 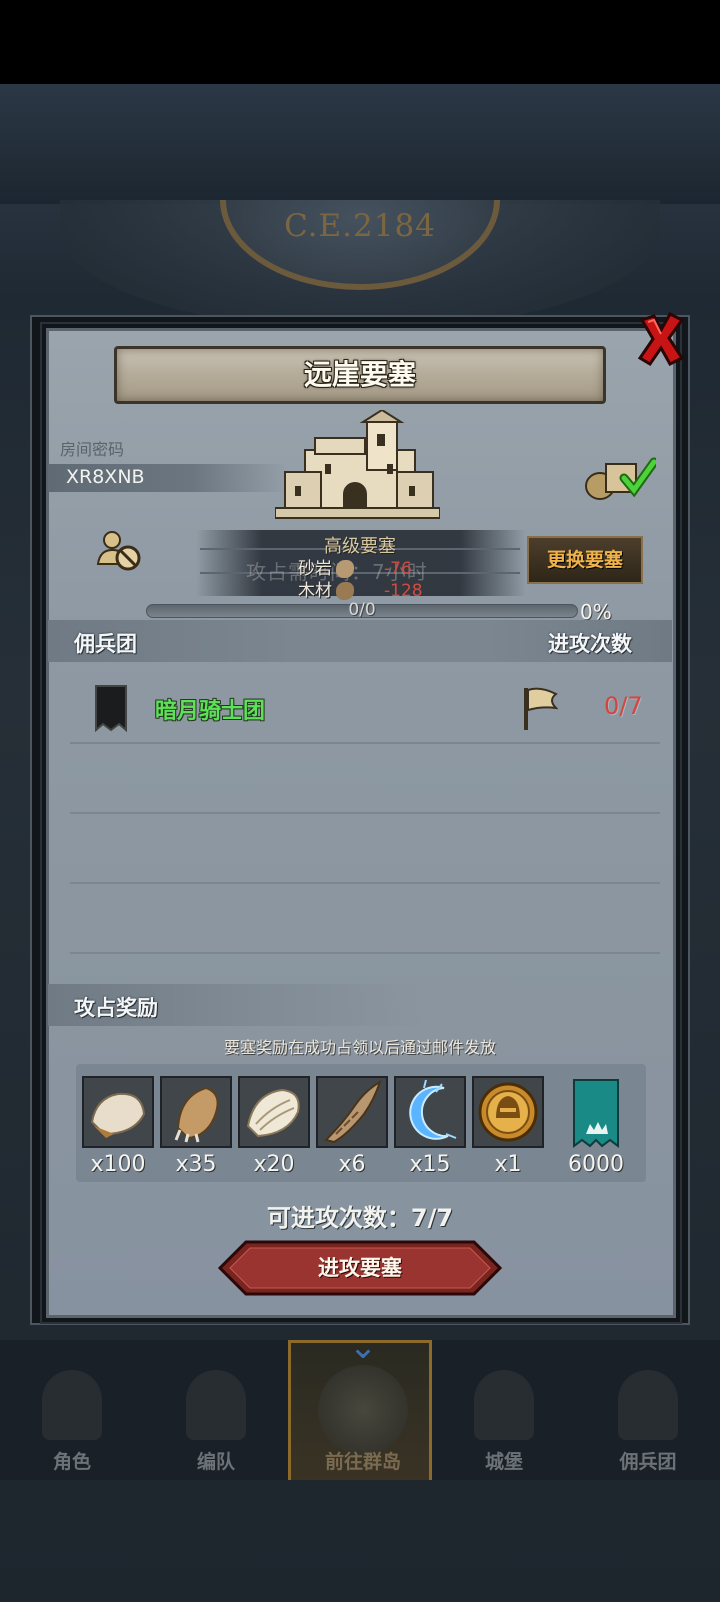 What do you see at coordinates (210, 711) in the screenshot?
I see `mercenary-name: 暗月骑士团` at bounding box center [210, 711].